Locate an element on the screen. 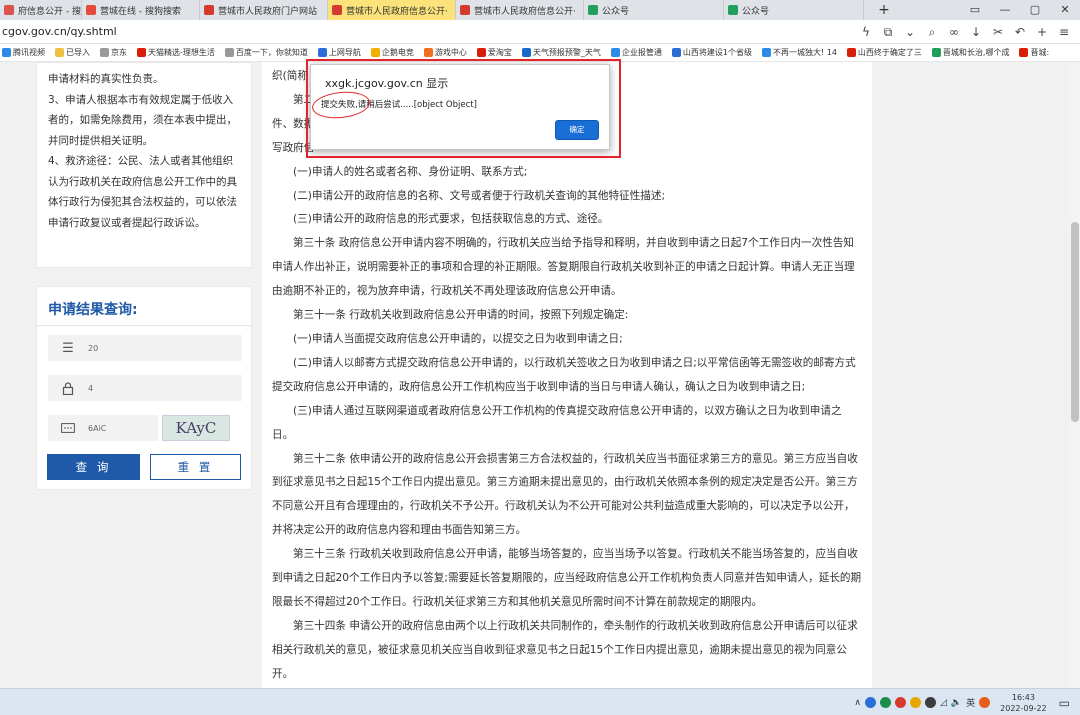 This screenshot has width=1080, height=715. lightning-icon: ϟ is located at coordinates (866, 32).